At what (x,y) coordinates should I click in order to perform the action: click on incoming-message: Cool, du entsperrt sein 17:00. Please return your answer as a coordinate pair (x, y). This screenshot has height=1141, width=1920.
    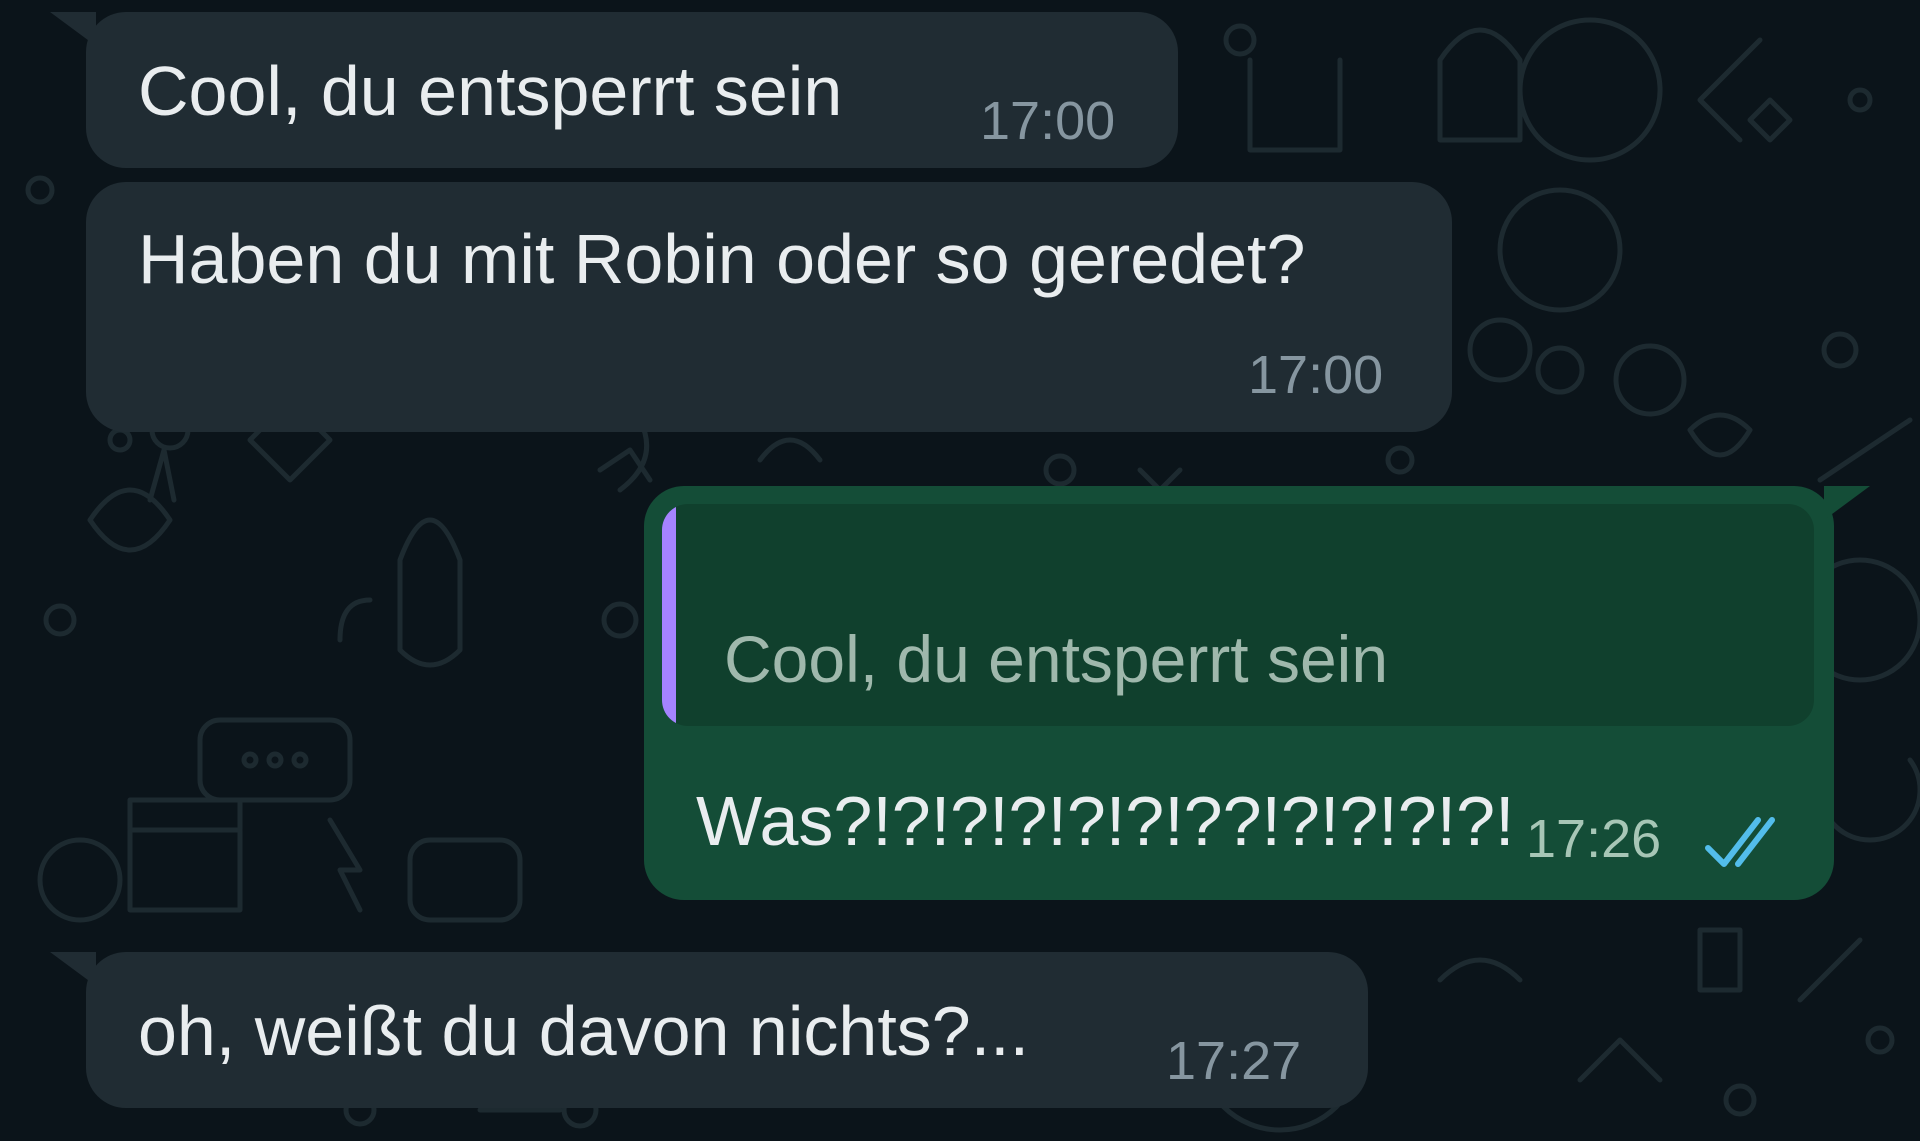
    Looking at the image, I should click on (614, 90).